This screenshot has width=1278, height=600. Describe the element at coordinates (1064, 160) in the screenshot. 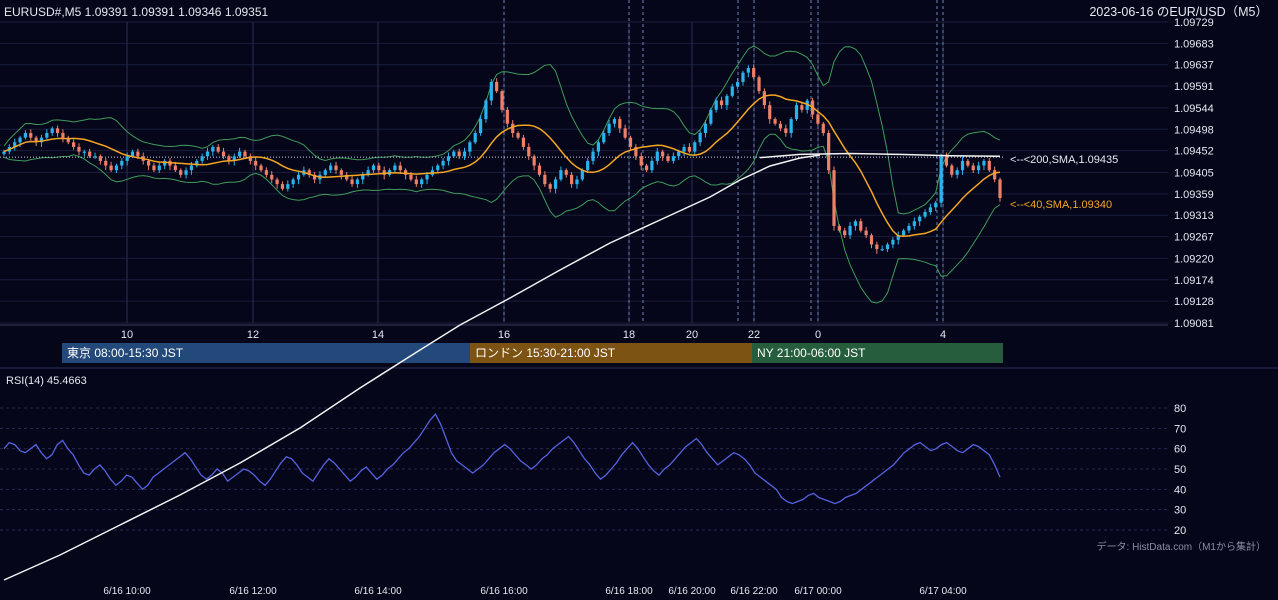

I see `sma200-label: <--<200,SMA,1.09435` at that location.